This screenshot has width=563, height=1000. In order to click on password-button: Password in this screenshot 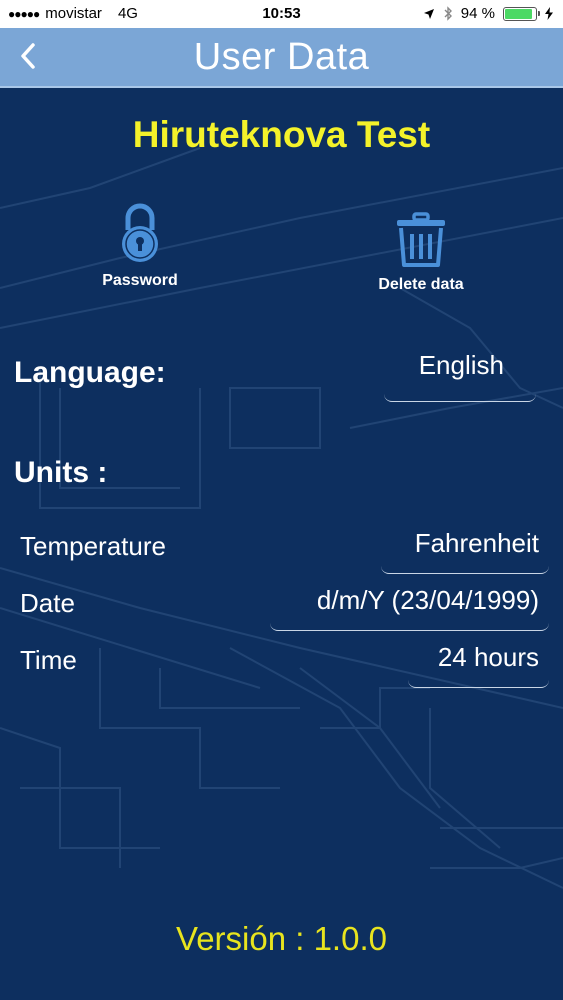, I will do `click(140, 246)`.